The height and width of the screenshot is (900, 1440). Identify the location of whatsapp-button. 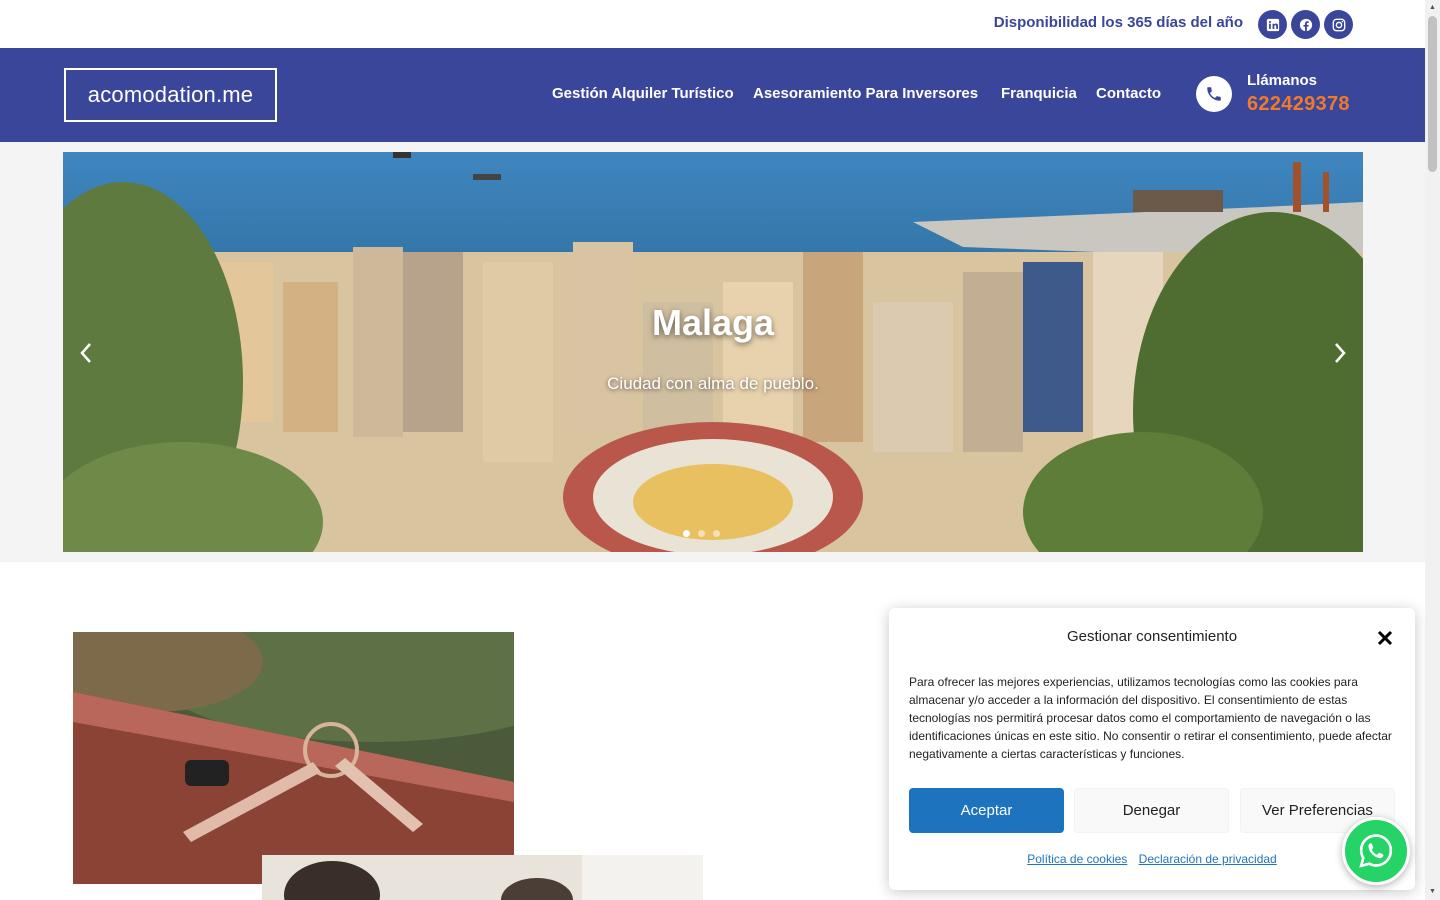
(1376, 851).